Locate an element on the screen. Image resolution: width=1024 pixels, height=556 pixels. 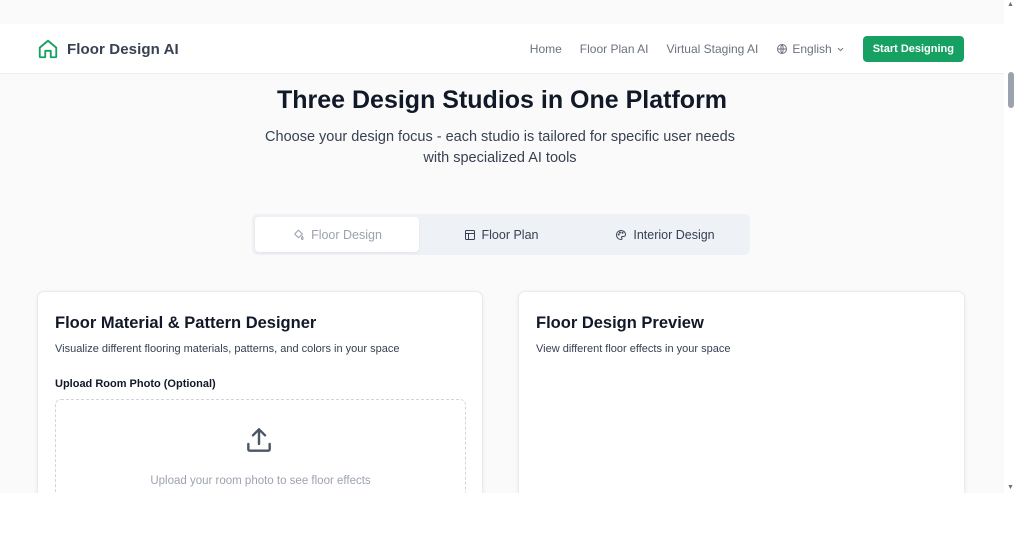
page-subtitle-line-2: with specialized AI tools is located at coordinates (500, 158).